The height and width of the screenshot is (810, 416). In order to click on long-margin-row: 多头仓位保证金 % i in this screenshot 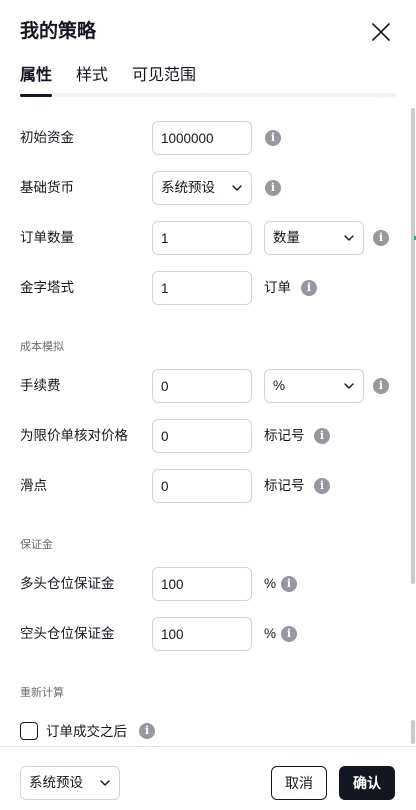, I will do `click(208, 584)`.